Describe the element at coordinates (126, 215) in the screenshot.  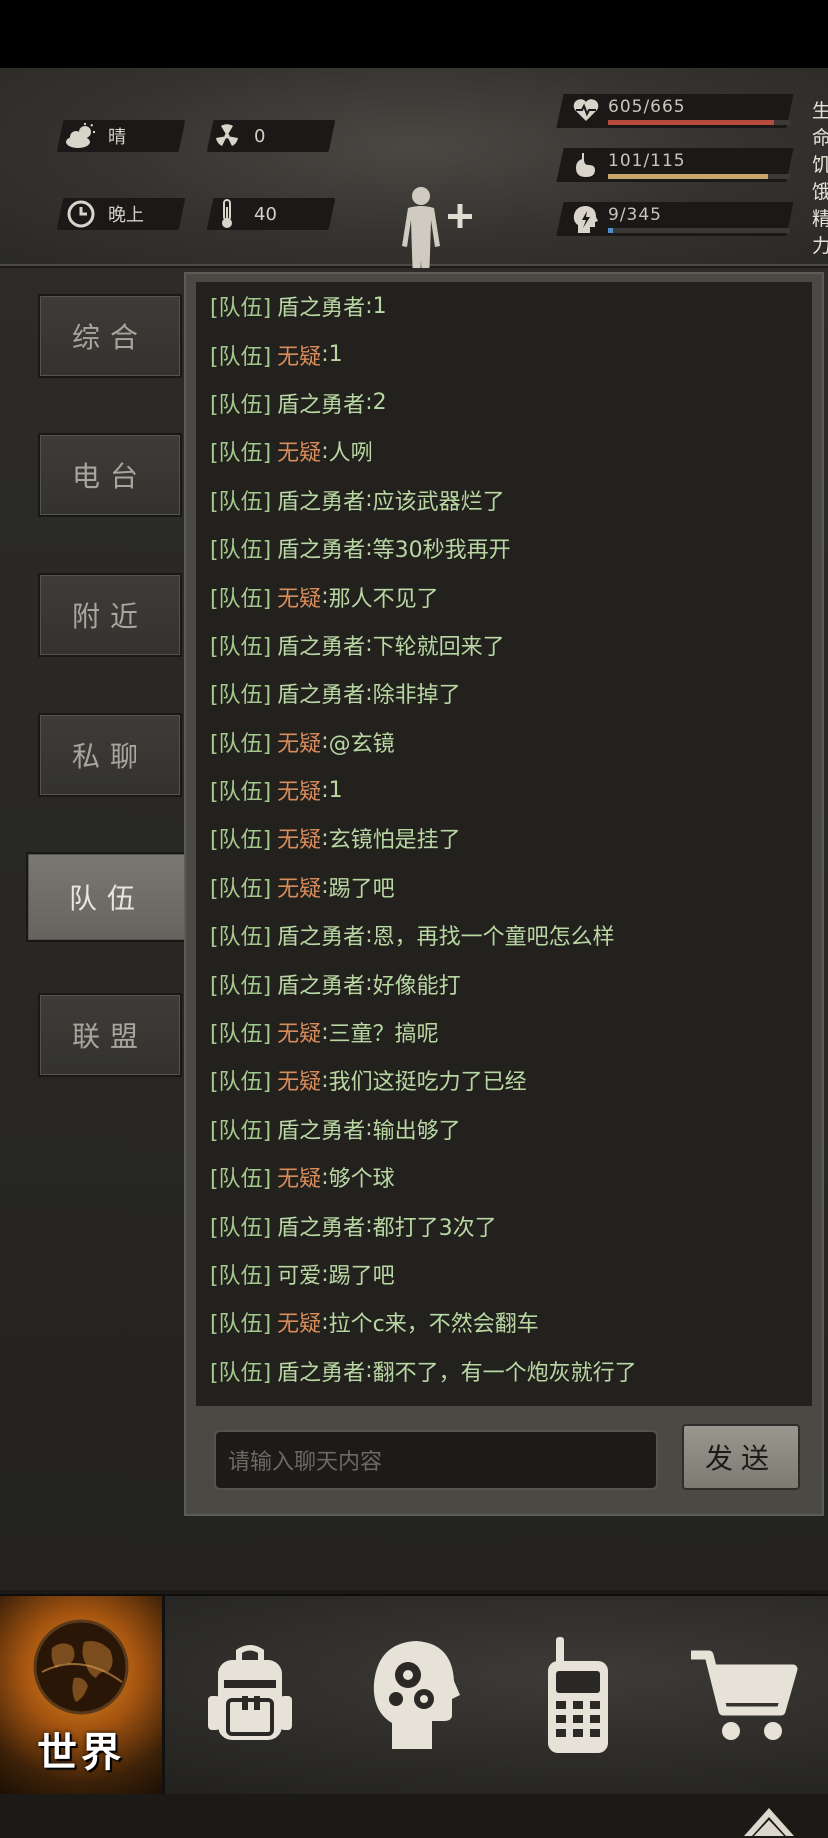
I see `time-value: 晚上` at that location.